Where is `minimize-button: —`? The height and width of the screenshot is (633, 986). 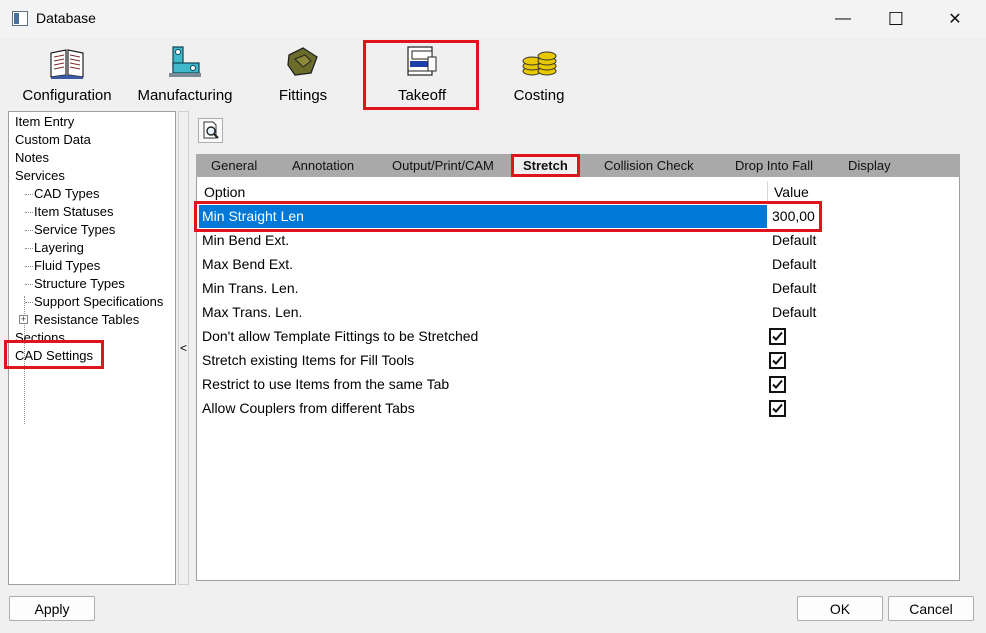
minimize-button: — is located at coordinates (843, 19).